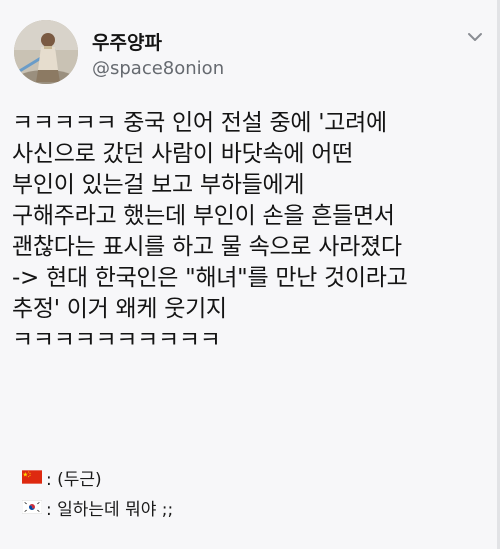 This screenshot has width=500, height=549. Describe the element at coordinates (32, 507) in the screenshot. I see `south-korea-flag-icon` at that location.